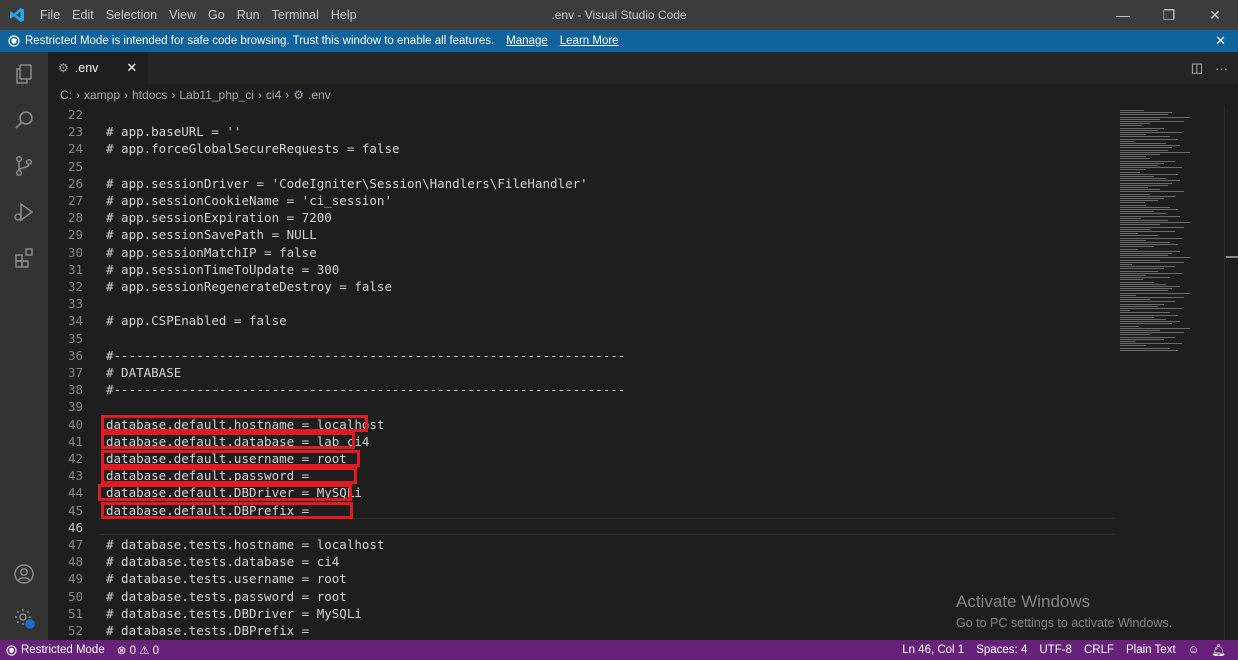 The height and width of the screenshot is (660, 1238). What do you see at coordinates (50, 15) in the screenshot?
I see `menu-file: File` at bounding box center [50, 15].